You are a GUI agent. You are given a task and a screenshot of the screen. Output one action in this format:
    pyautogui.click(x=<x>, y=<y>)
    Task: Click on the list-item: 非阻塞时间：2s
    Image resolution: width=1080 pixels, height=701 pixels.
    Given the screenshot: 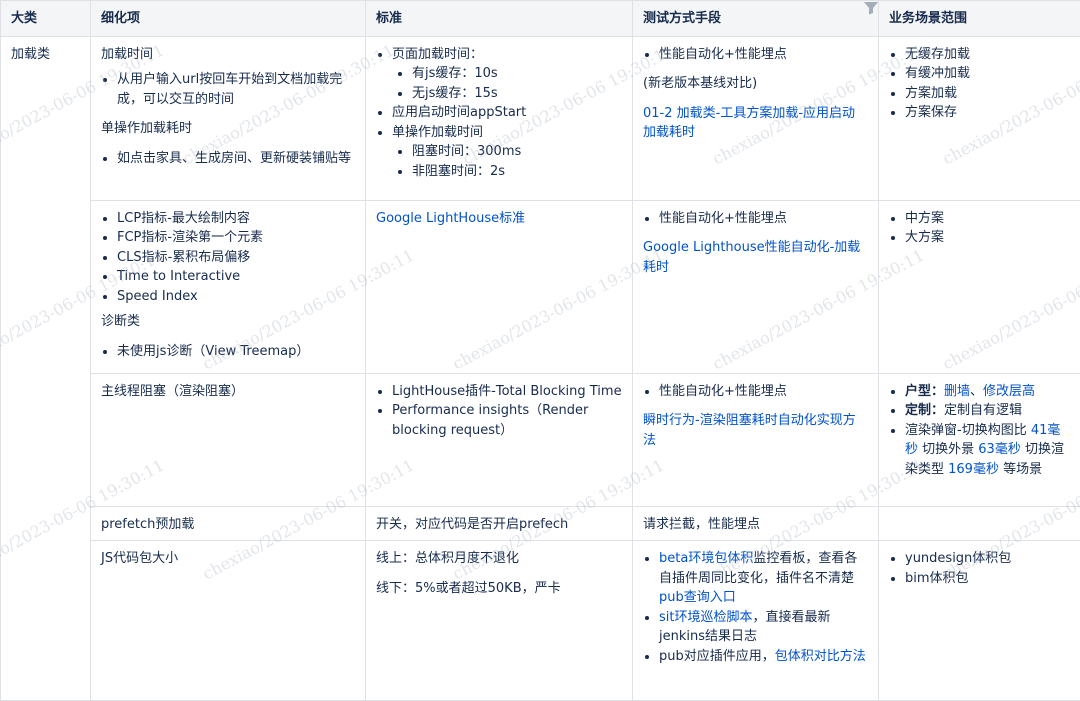 What is the action you would take?
    pyautogui.click(x=517, y=172)
    